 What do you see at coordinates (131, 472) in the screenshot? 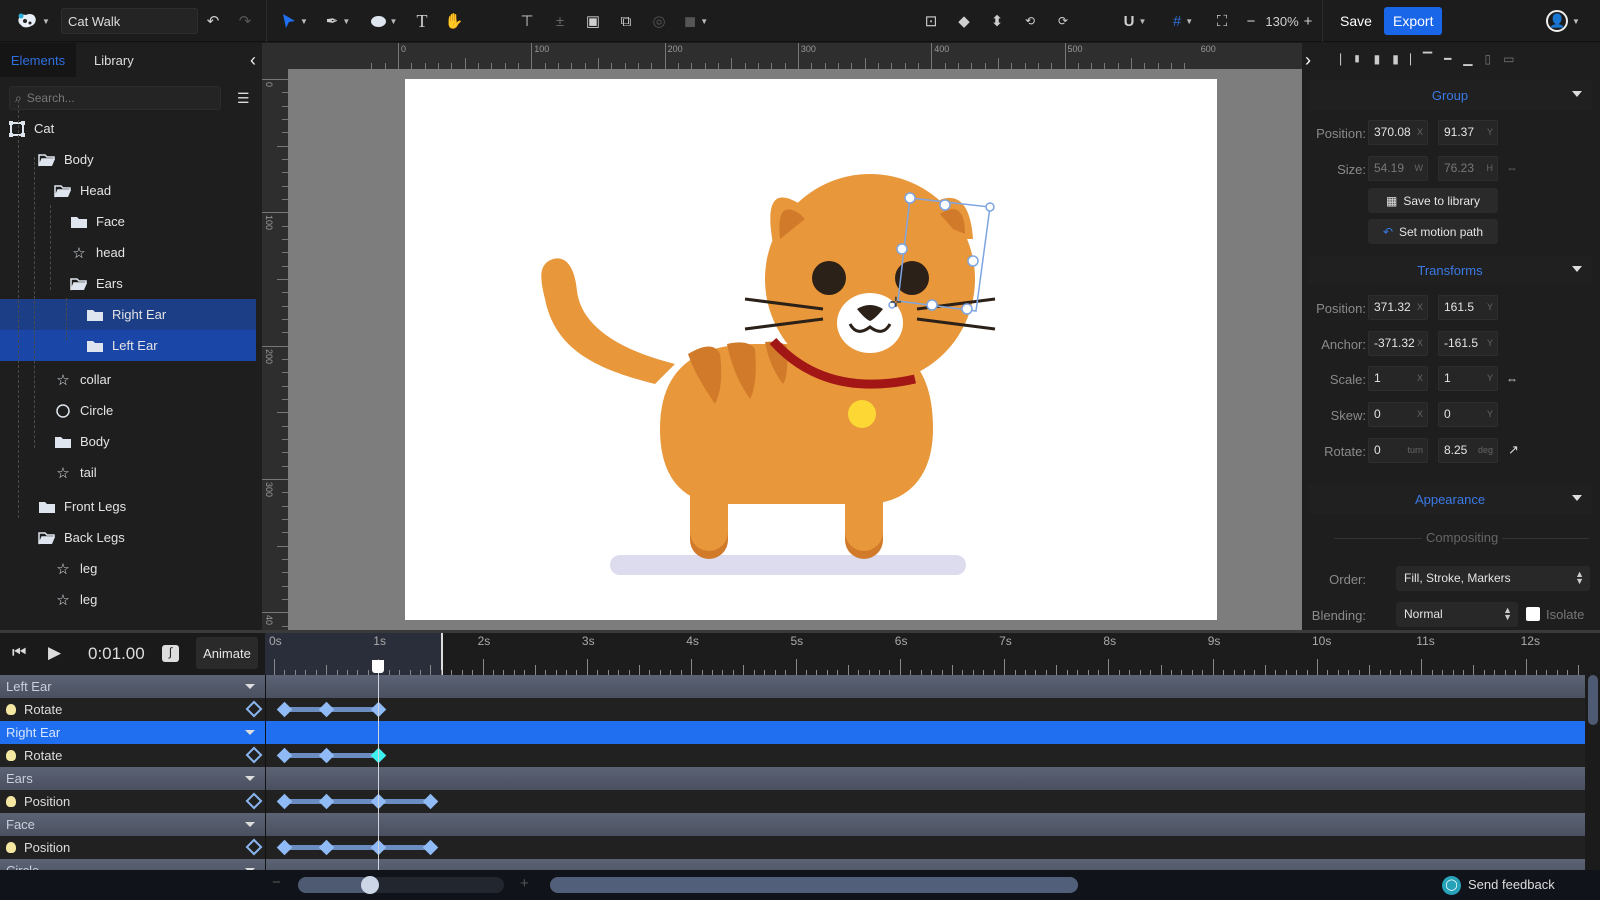
I see `tree-item: ☆ tail` at bounding box center [131, 472].